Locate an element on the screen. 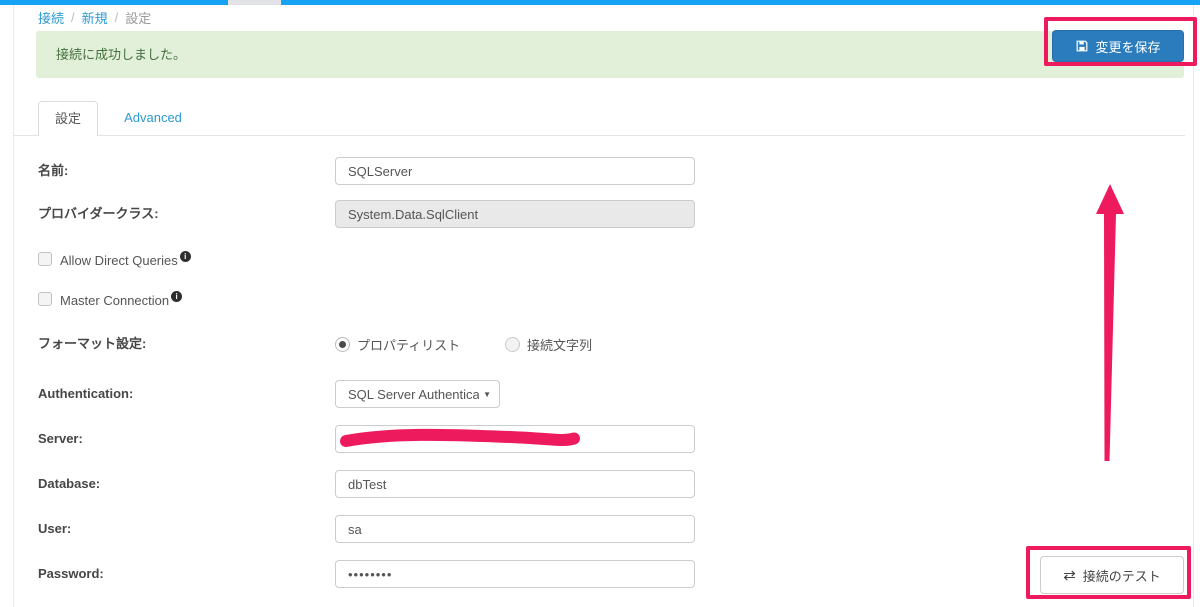 The image size is (1200, 607). authentication-select: SQL Server Authentica ▼ is located at coordinates (417, 394).